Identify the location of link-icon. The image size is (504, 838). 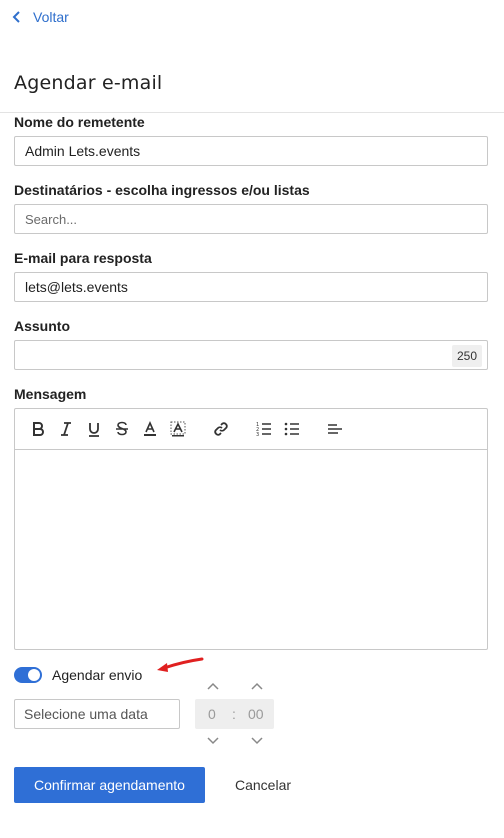
(221, 429).